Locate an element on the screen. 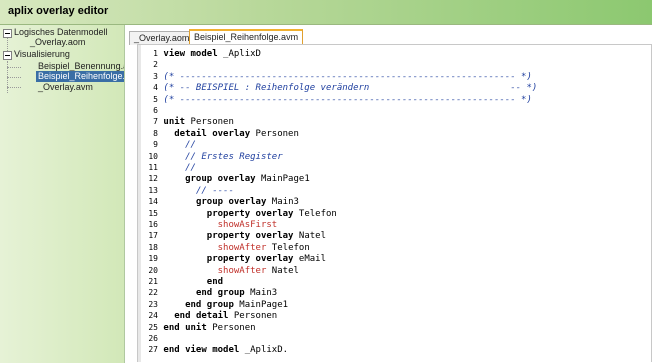 Image resolution: width=652 pixels, height=363 pixels. tree-item-beispiel-reihenfolge: Beispiel_Reihenfolge.a is located at coordinates (80, 76).